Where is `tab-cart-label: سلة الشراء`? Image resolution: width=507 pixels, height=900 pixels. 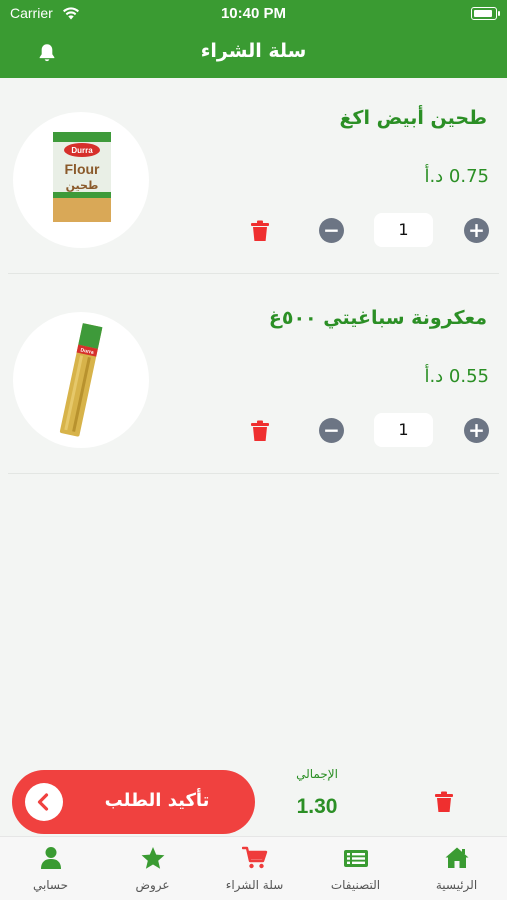 tab-cart-label: سلة الشراء is located at coordinates (254, 885).